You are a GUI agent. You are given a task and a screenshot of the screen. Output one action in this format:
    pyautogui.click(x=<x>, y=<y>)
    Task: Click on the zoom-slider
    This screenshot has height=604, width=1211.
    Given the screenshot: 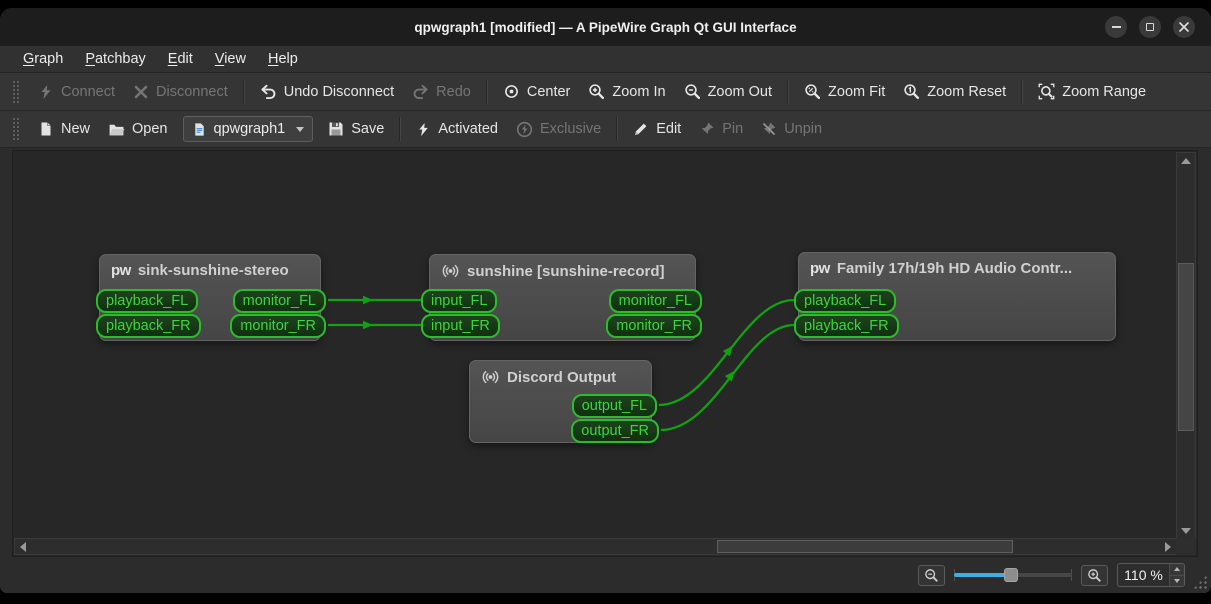 What is the action you would take?
    pyautogui.click(x=1013, y=575)
    